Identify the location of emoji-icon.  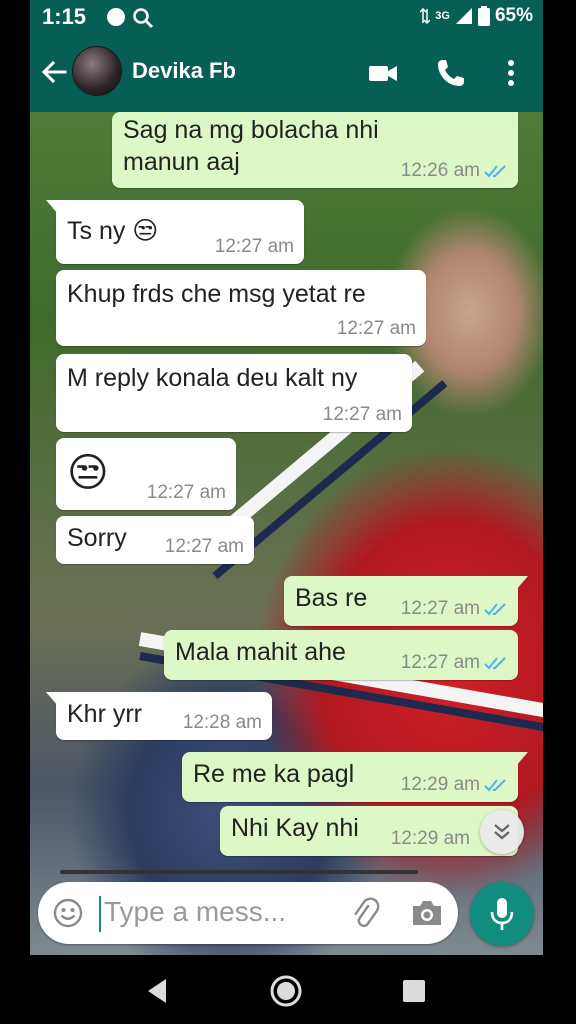
(68, 913).